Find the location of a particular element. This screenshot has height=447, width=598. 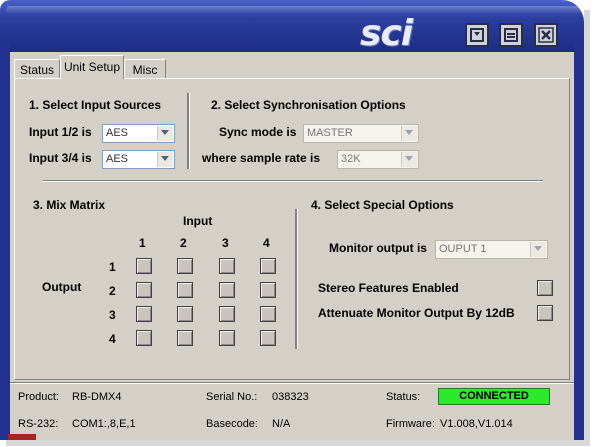

matrix-row-1: 1 is located at coordinates (112, 267).